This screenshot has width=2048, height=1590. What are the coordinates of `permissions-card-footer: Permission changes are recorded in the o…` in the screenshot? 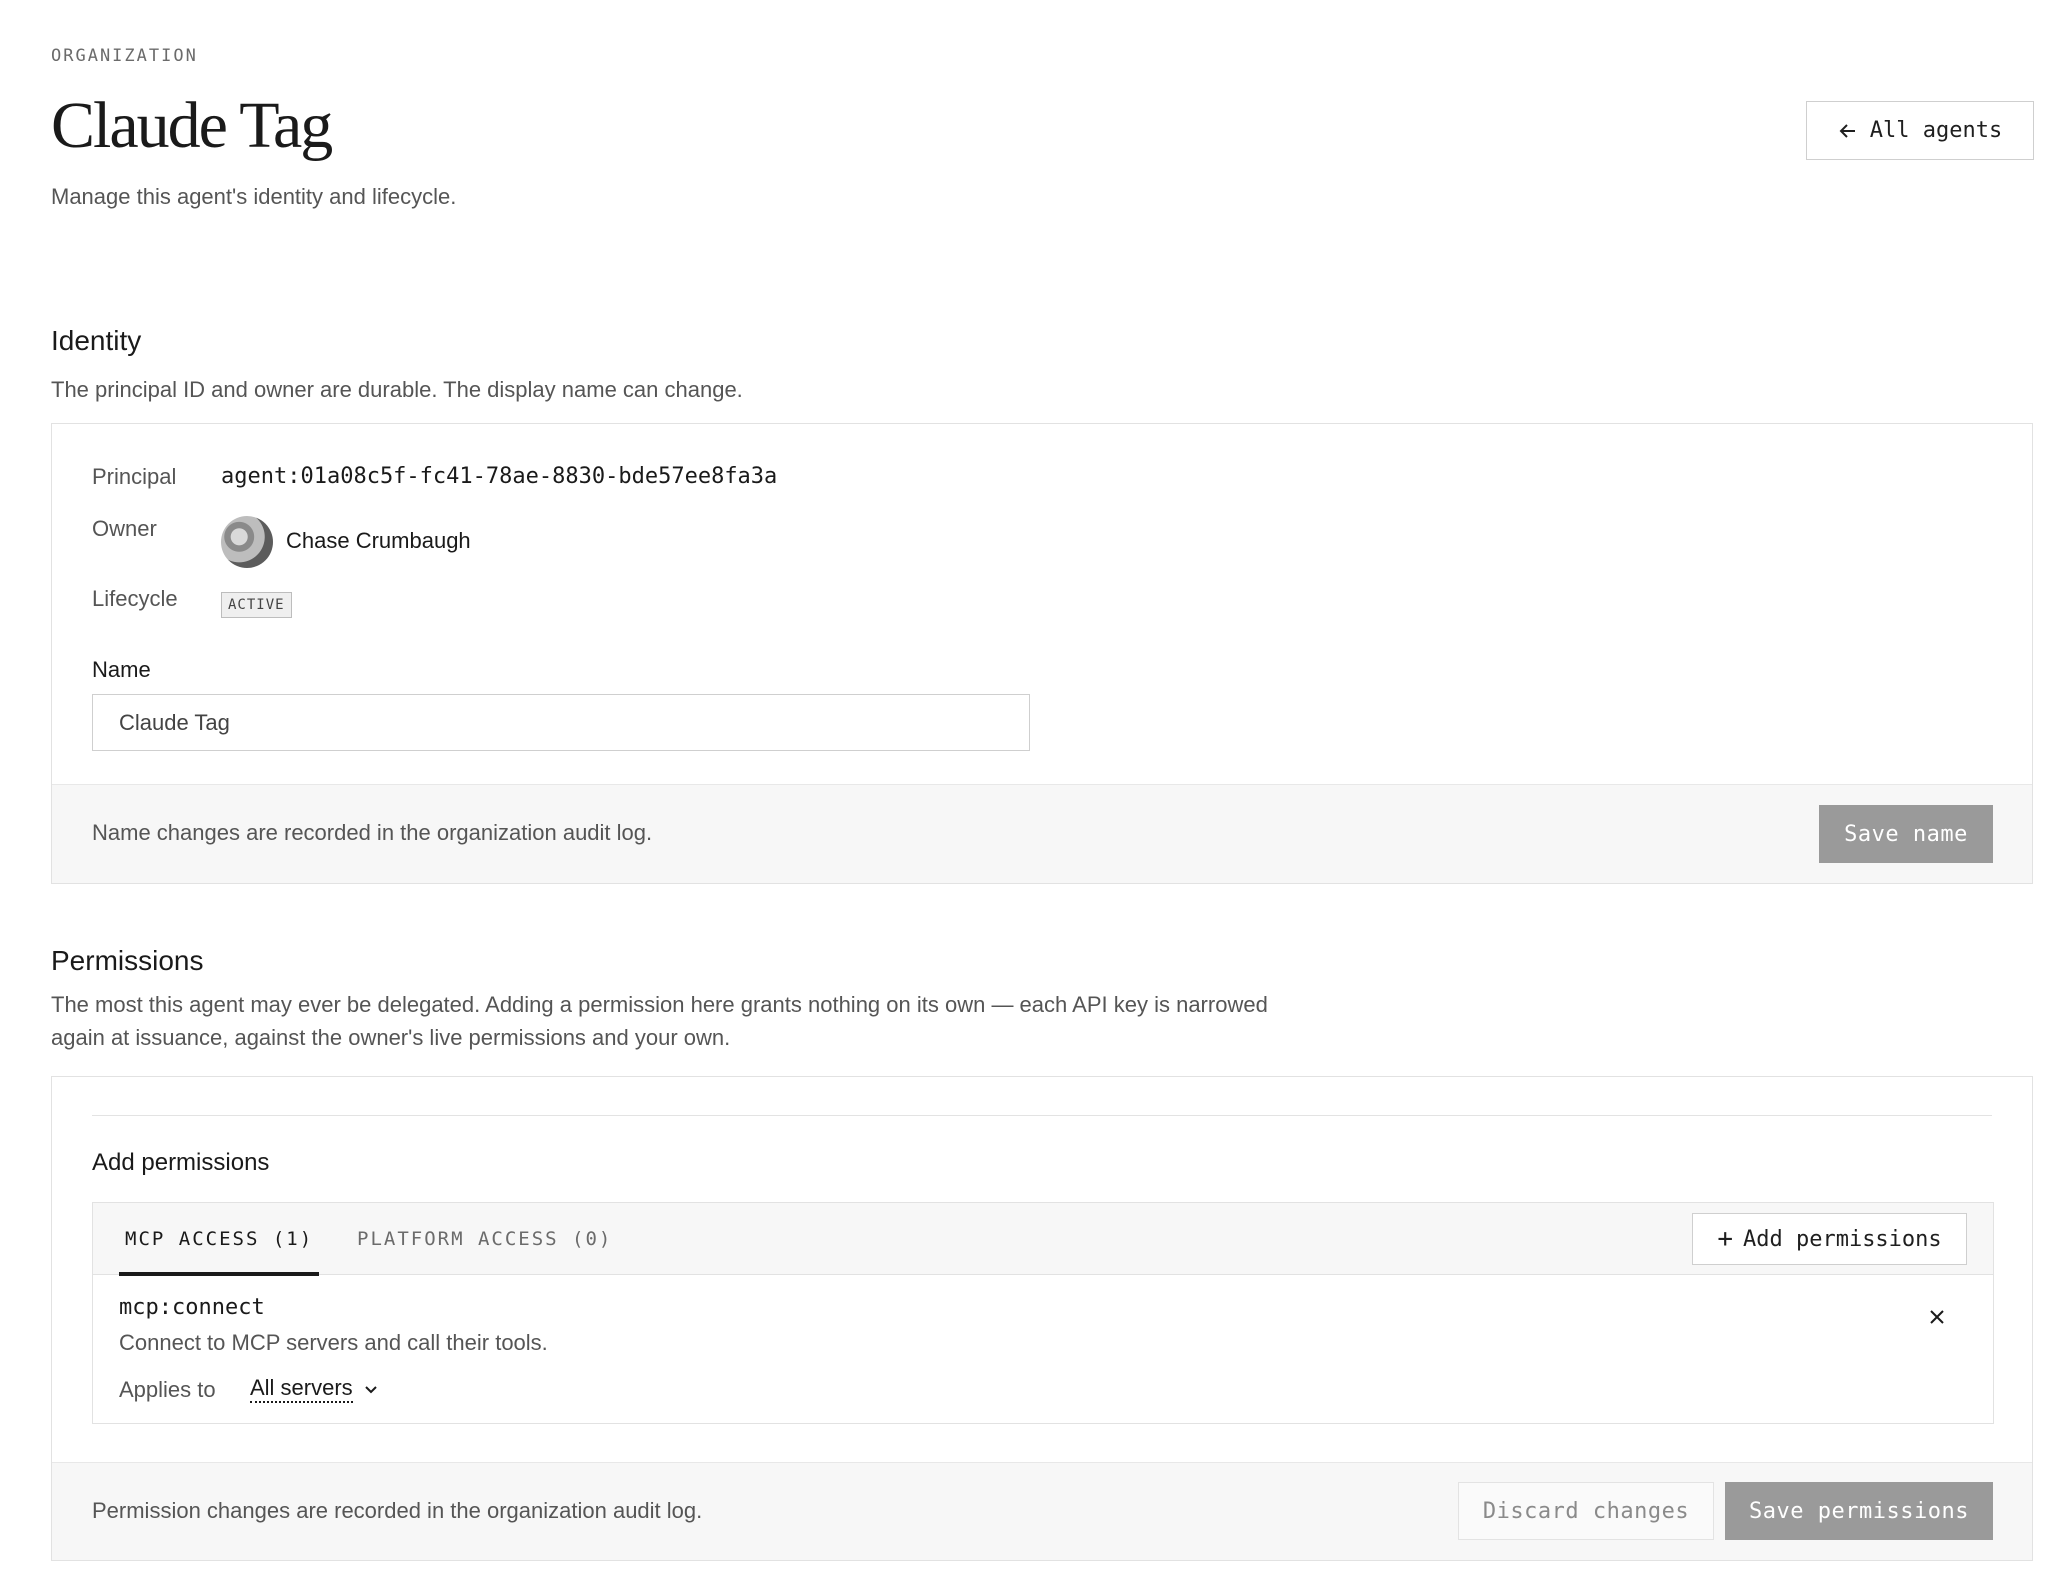 It's located at (1042, 1511).